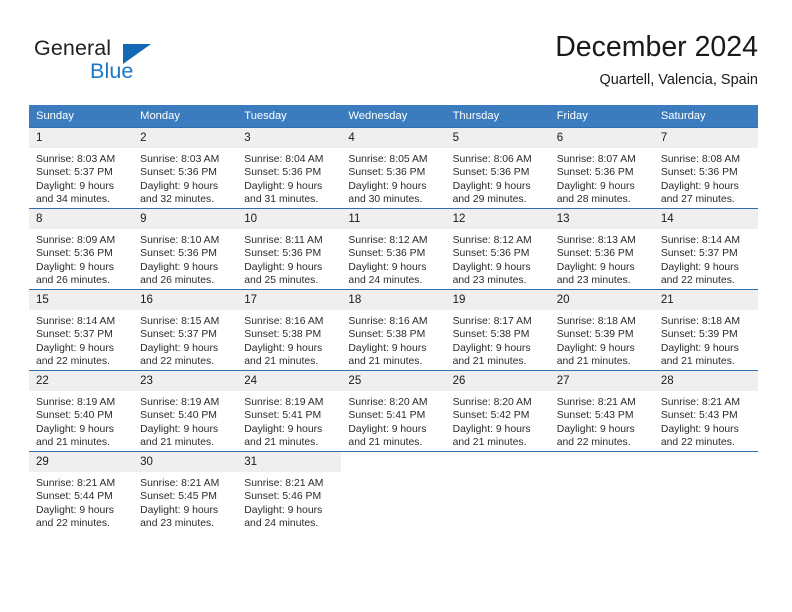 This screenshot has height=612, width=792. Describe the element at coordinates (149, 66) in the screenshot. I see `general-blue-logo: General Blue` at that location.